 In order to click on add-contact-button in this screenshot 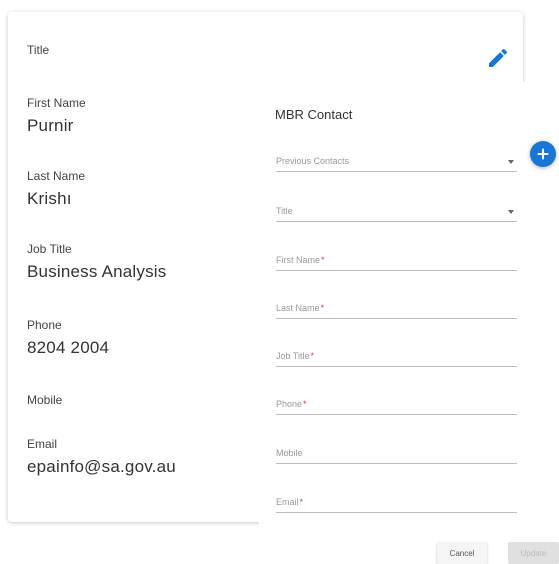, I will do `click(543, 154)`.